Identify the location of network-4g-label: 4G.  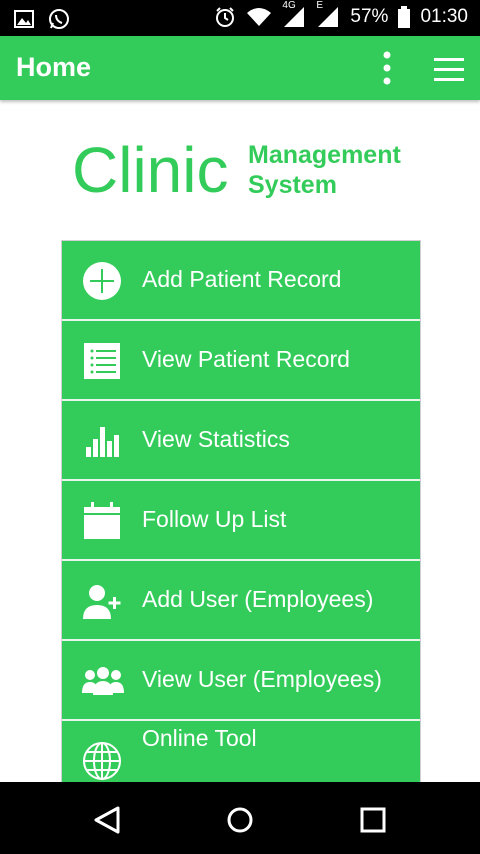
(289, 5).